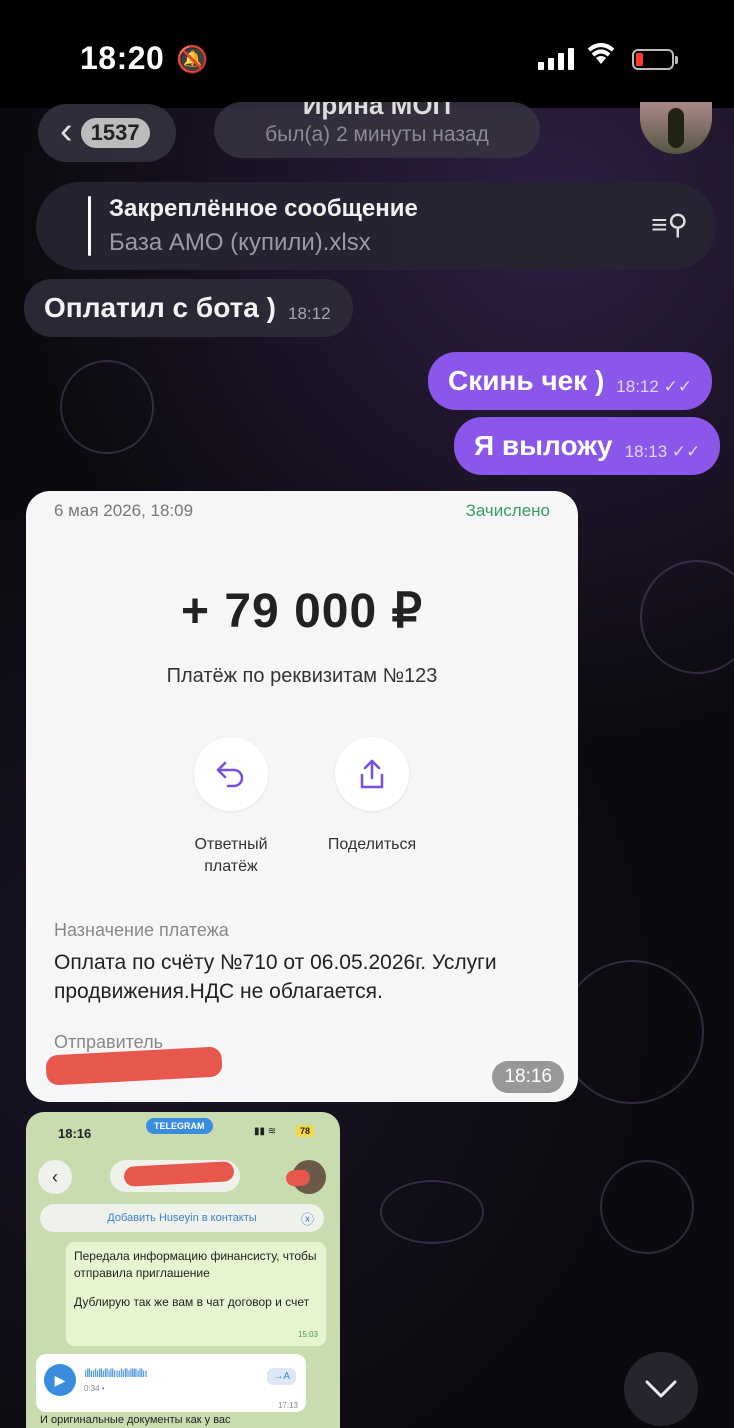 The image size is (734, 1428). What do you see at coordinates (302, 611) in the screenshot?
I see `receipt-amount: + 79 000 ₽` at bounding box center [302, 611].